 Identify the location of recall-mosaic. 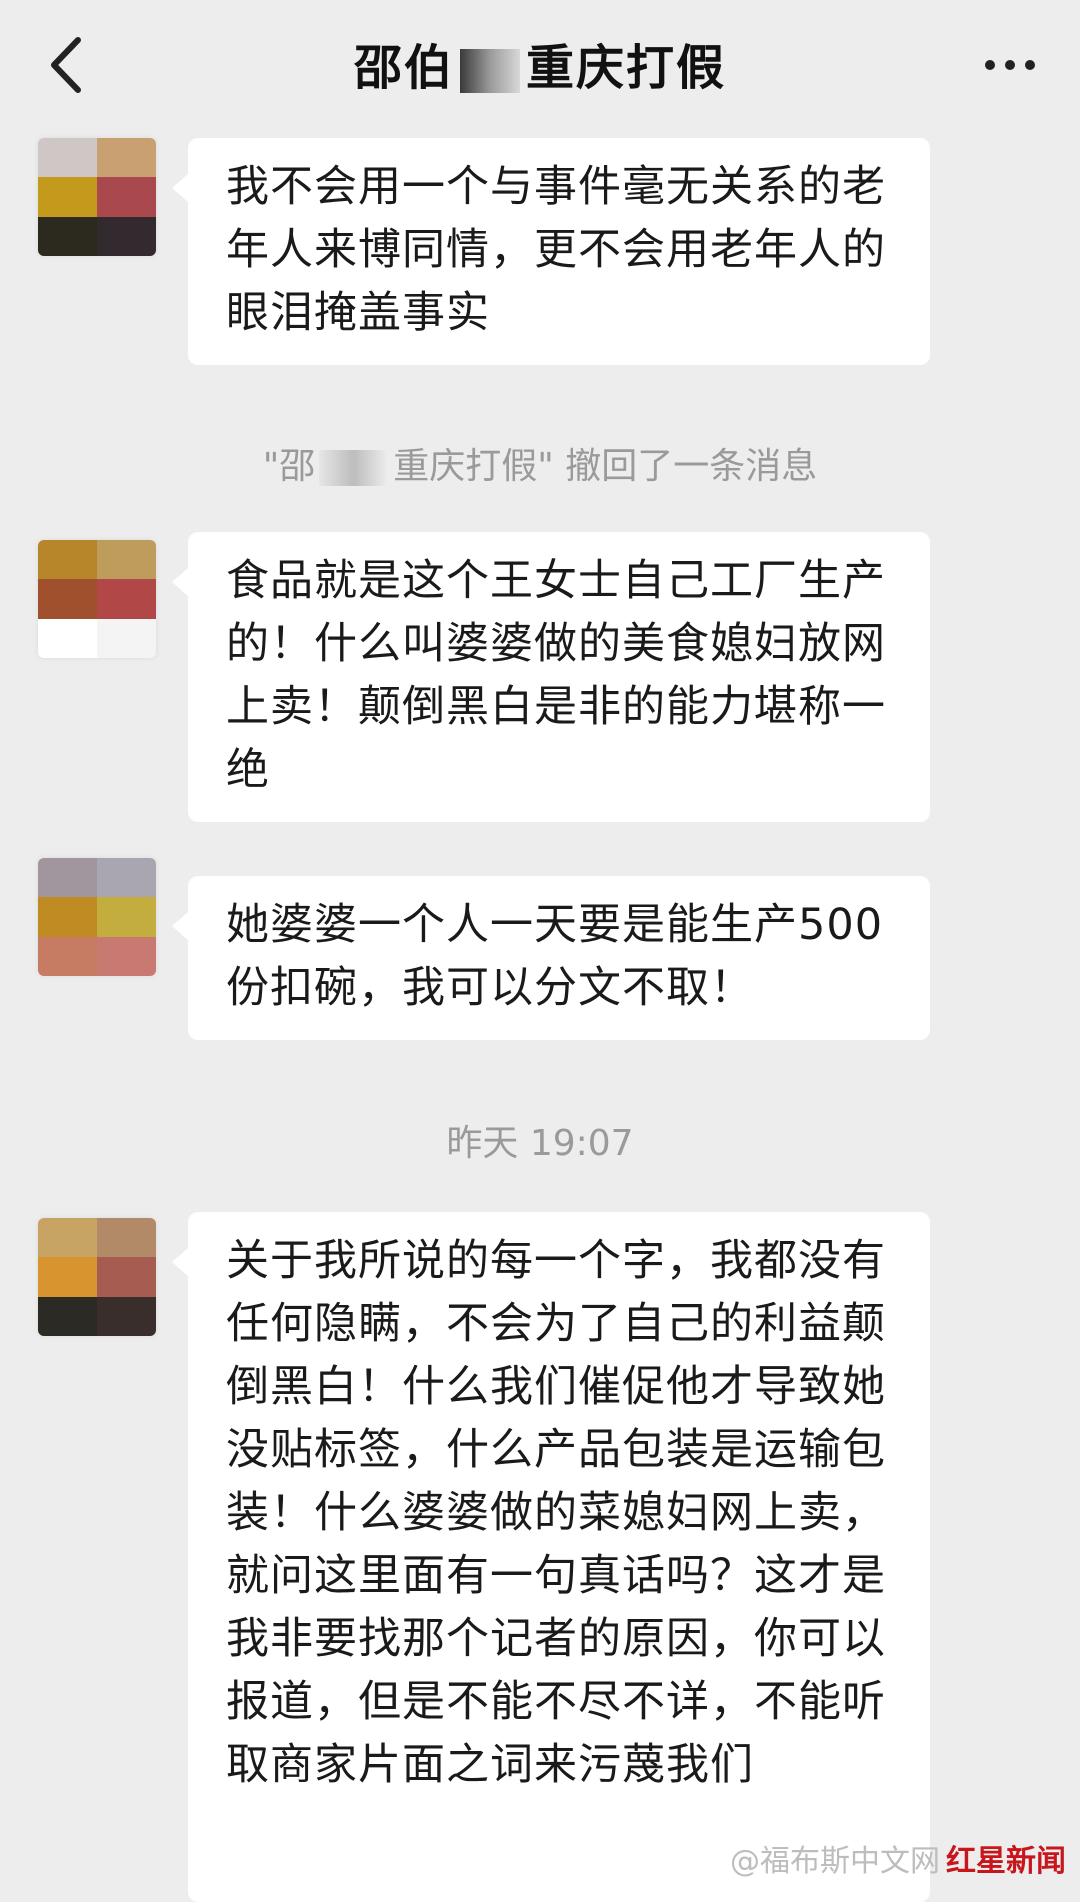
(354, 468).